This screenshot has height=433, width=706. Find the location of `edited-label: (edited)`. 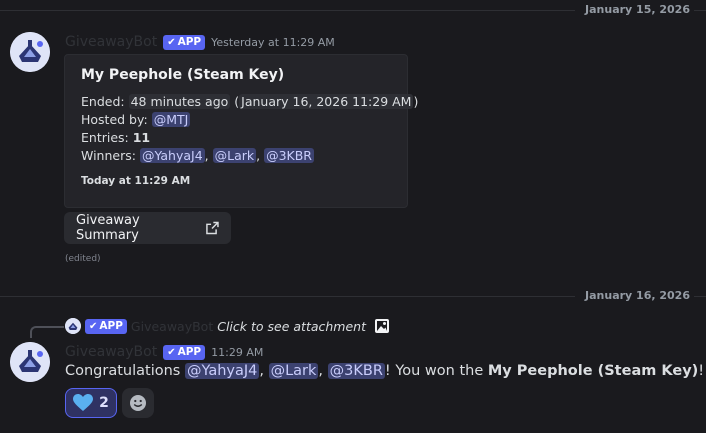

edited-label: (edited) is located at coordinates (83, 259).